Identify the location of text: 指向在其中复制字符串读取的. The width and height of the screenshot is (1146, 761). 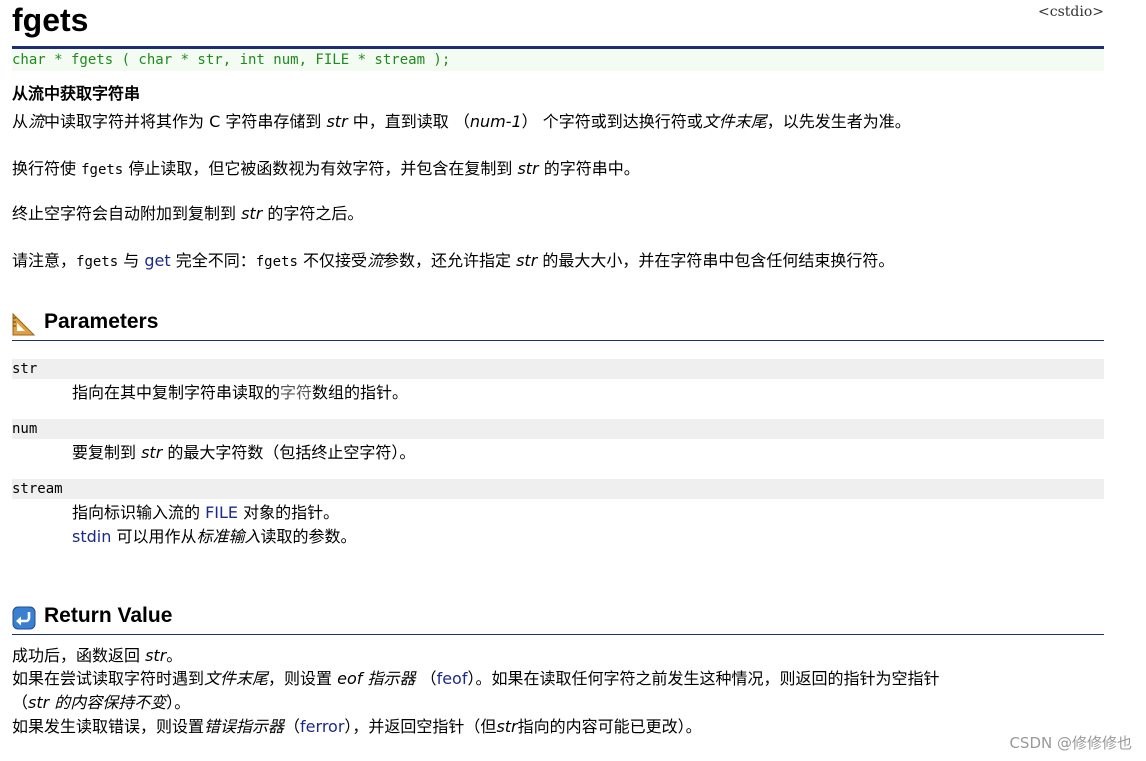
(176, 392).